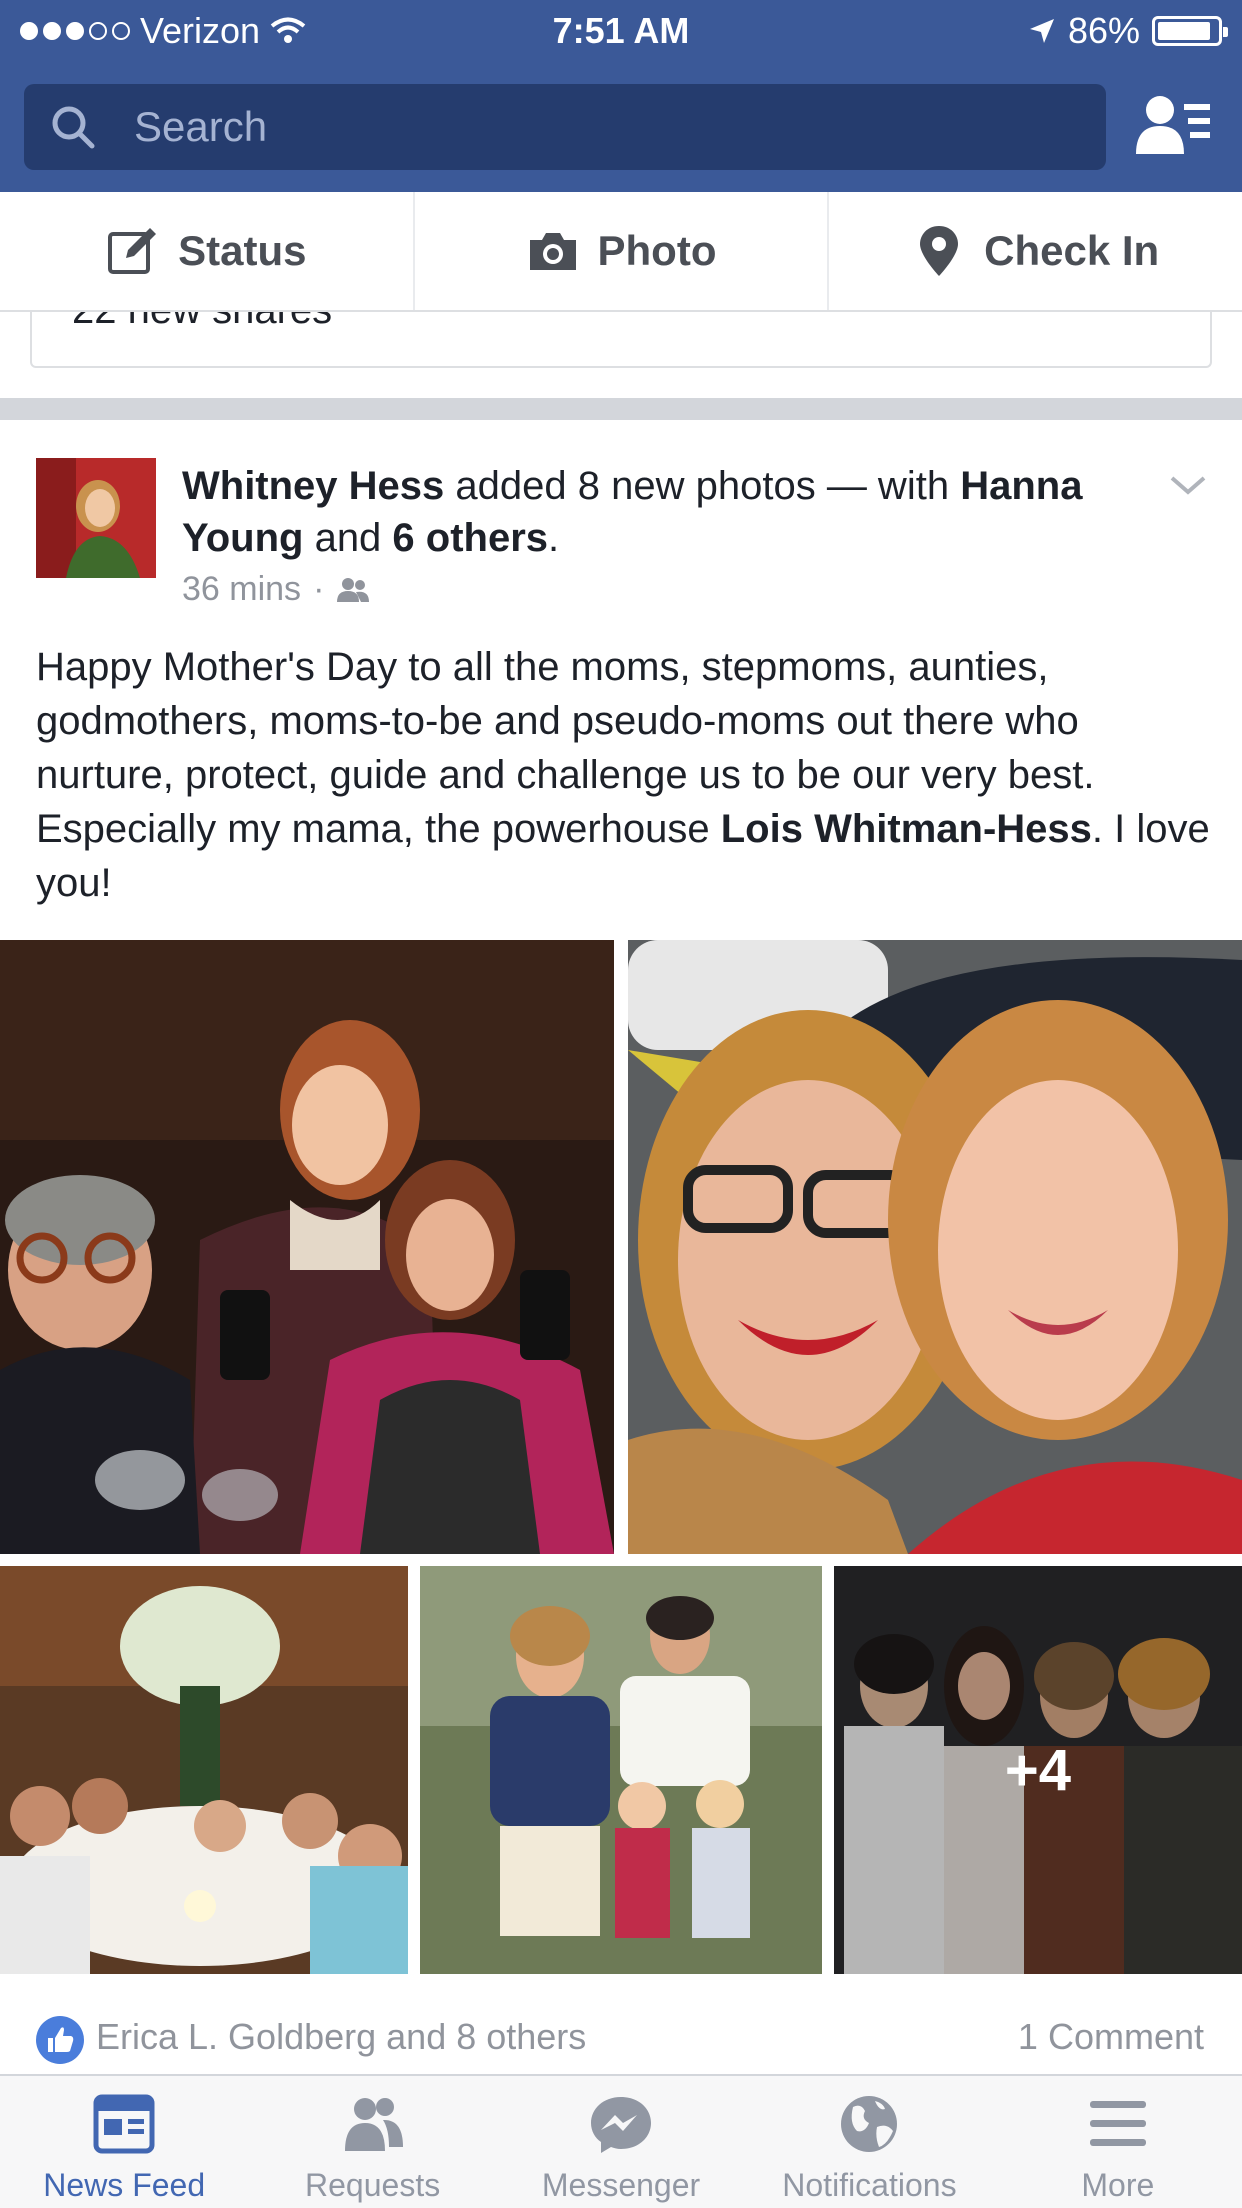  I want to click on tab-label: More, so click(1118, 2185).